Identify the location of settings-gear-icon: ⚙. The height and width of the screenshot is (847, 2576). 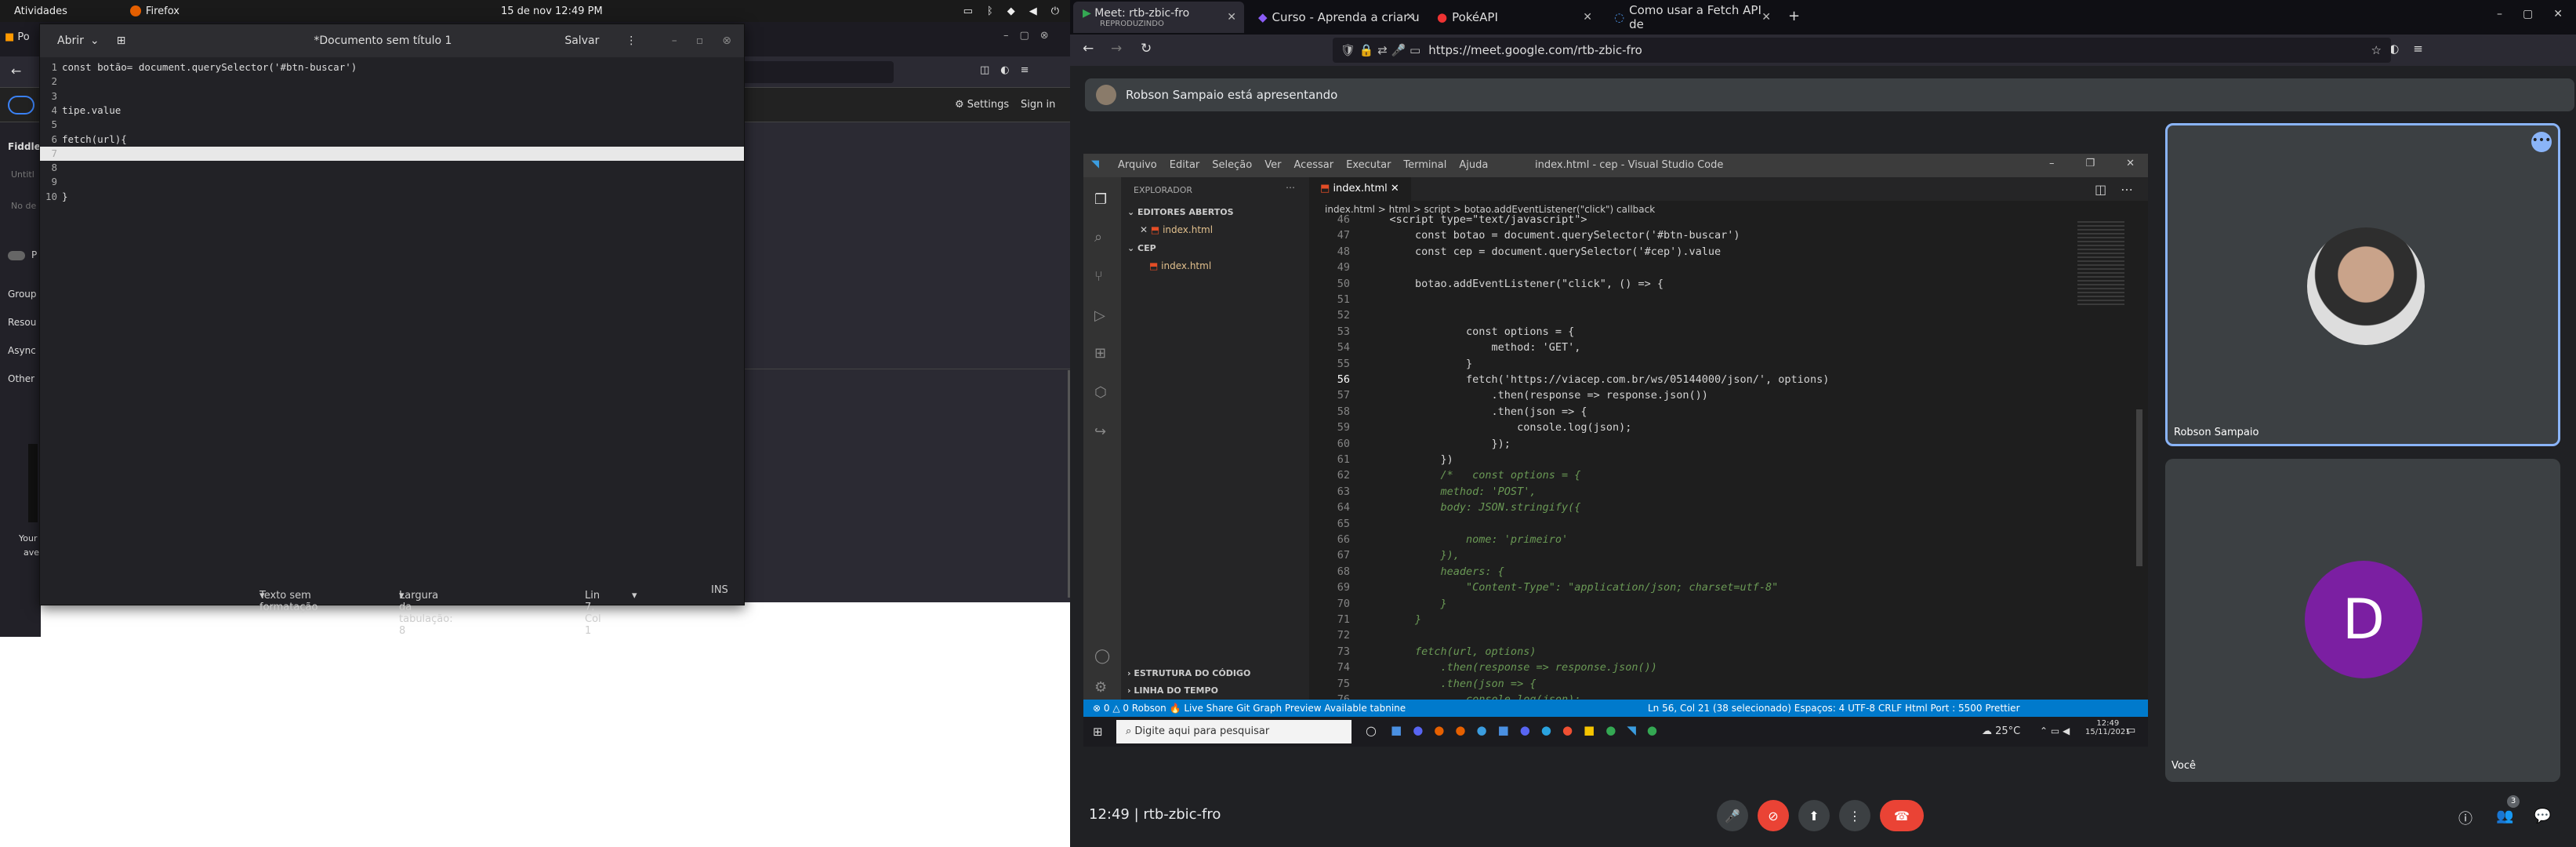
(1101, 687).